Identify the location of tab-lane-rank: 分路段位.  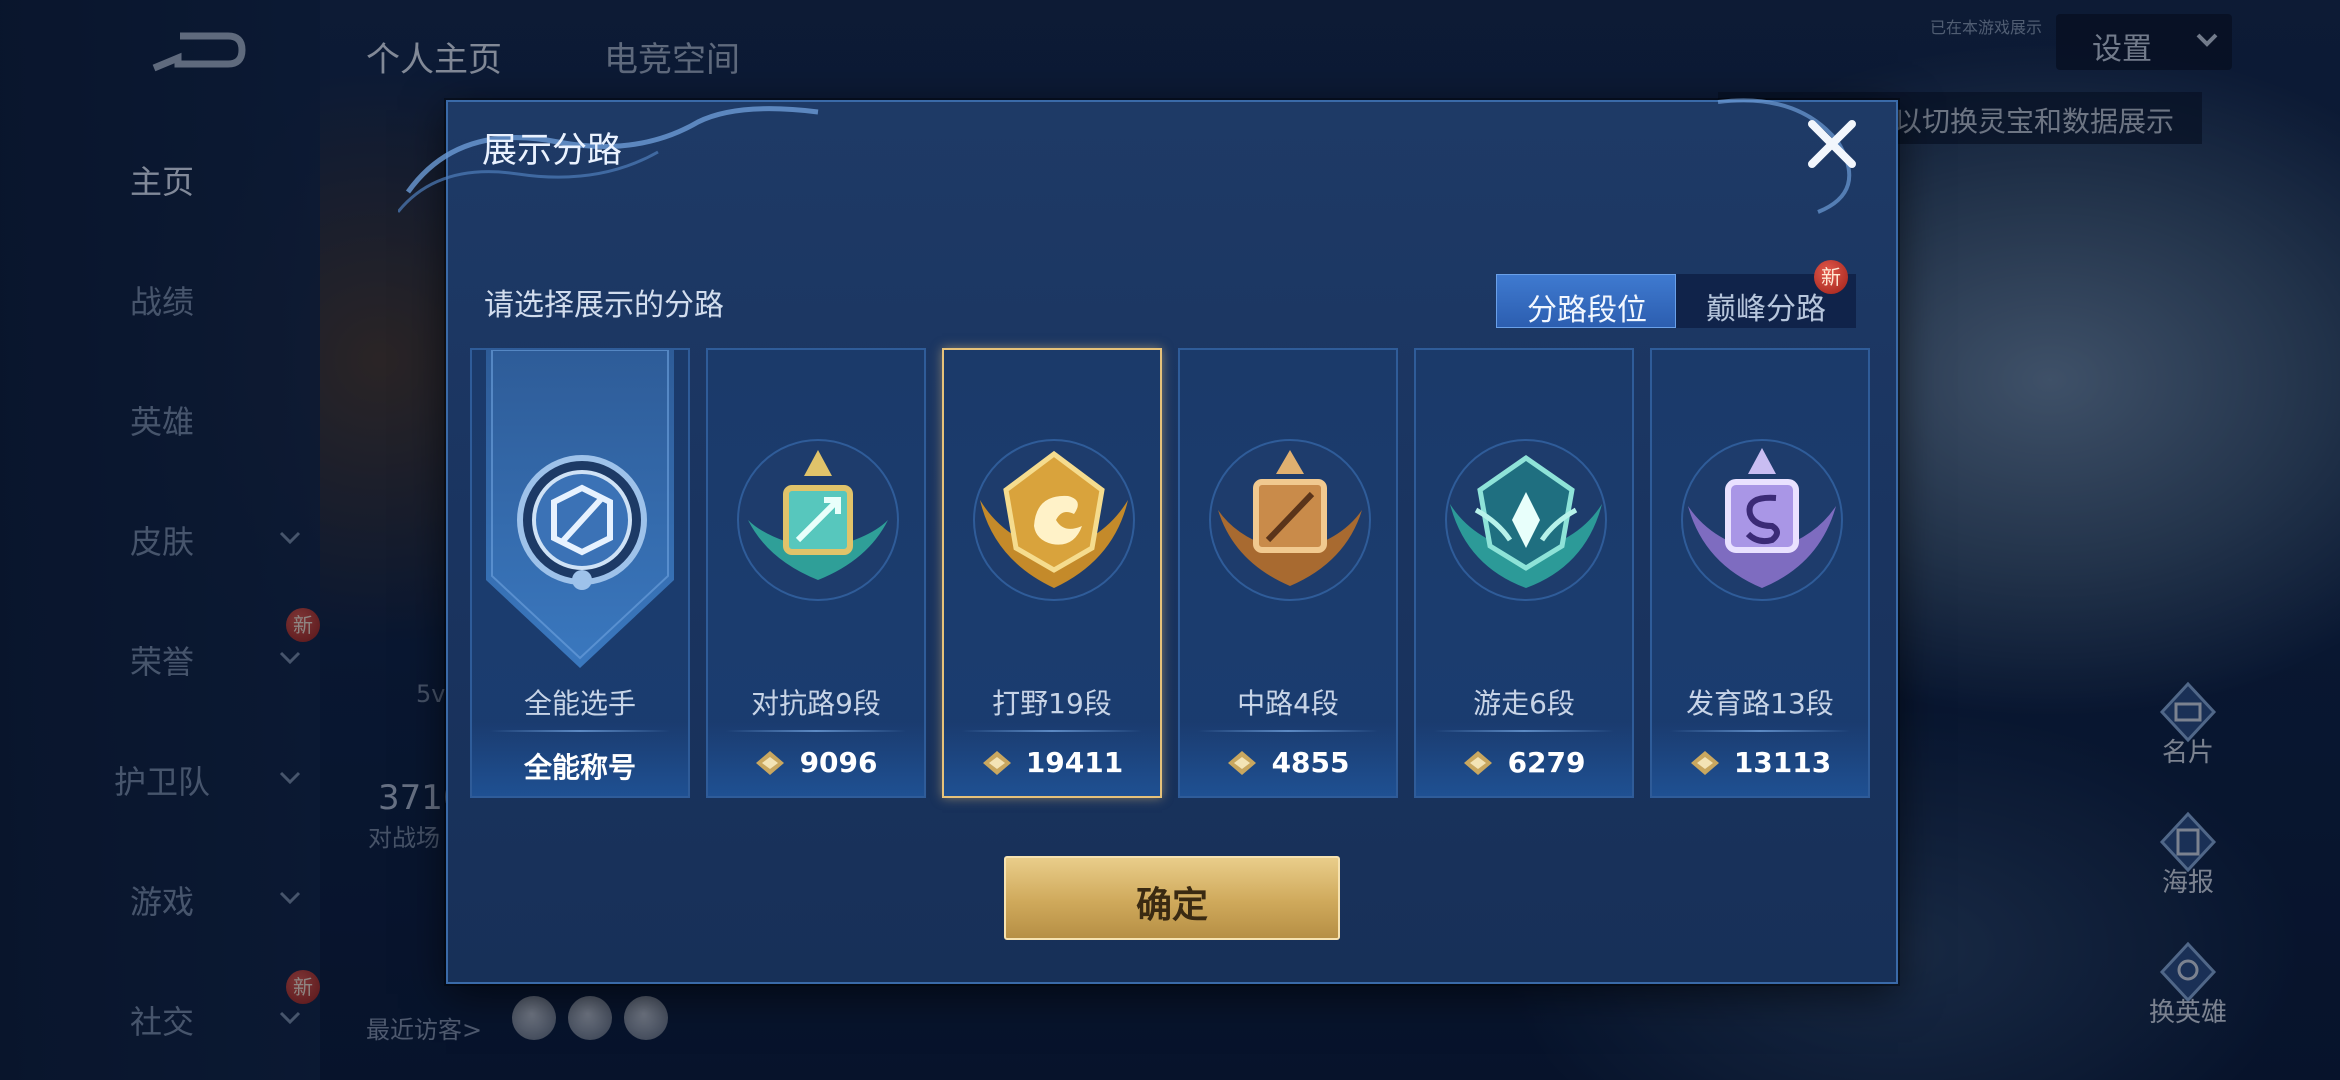
(1586, 301).